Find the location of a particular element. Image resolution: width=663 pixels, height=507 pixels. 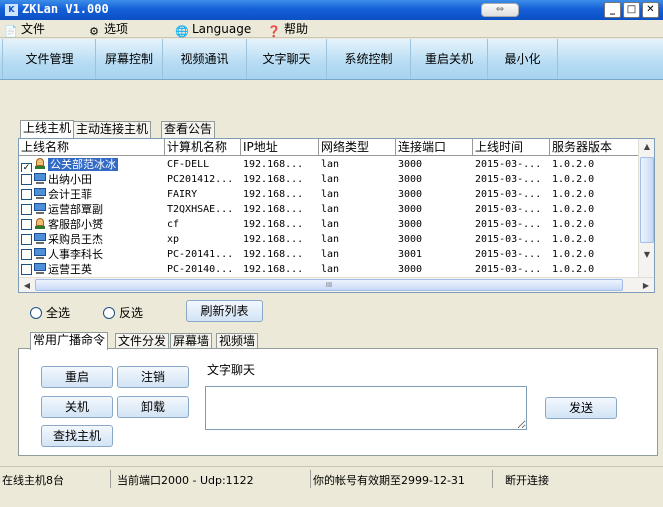

toolbar-video-button: 视频通讯 is located at coordinates (205, 59).